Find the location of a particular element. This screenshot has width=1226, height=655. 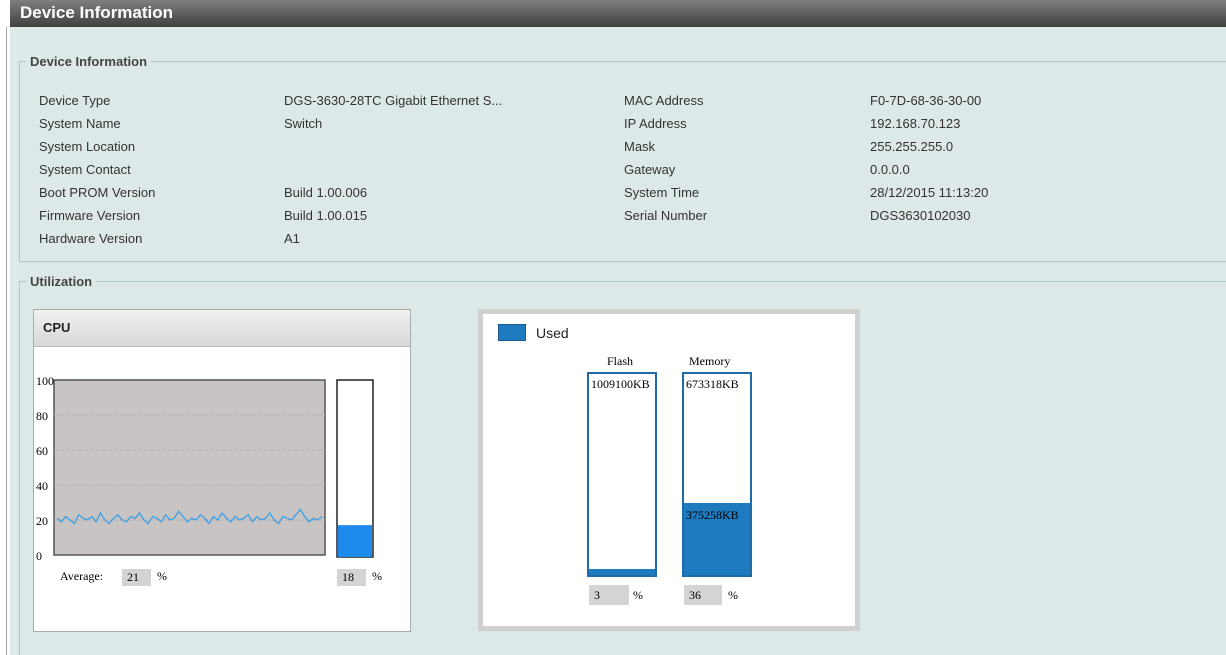

memory-bar is located at coordinates (717, 474).